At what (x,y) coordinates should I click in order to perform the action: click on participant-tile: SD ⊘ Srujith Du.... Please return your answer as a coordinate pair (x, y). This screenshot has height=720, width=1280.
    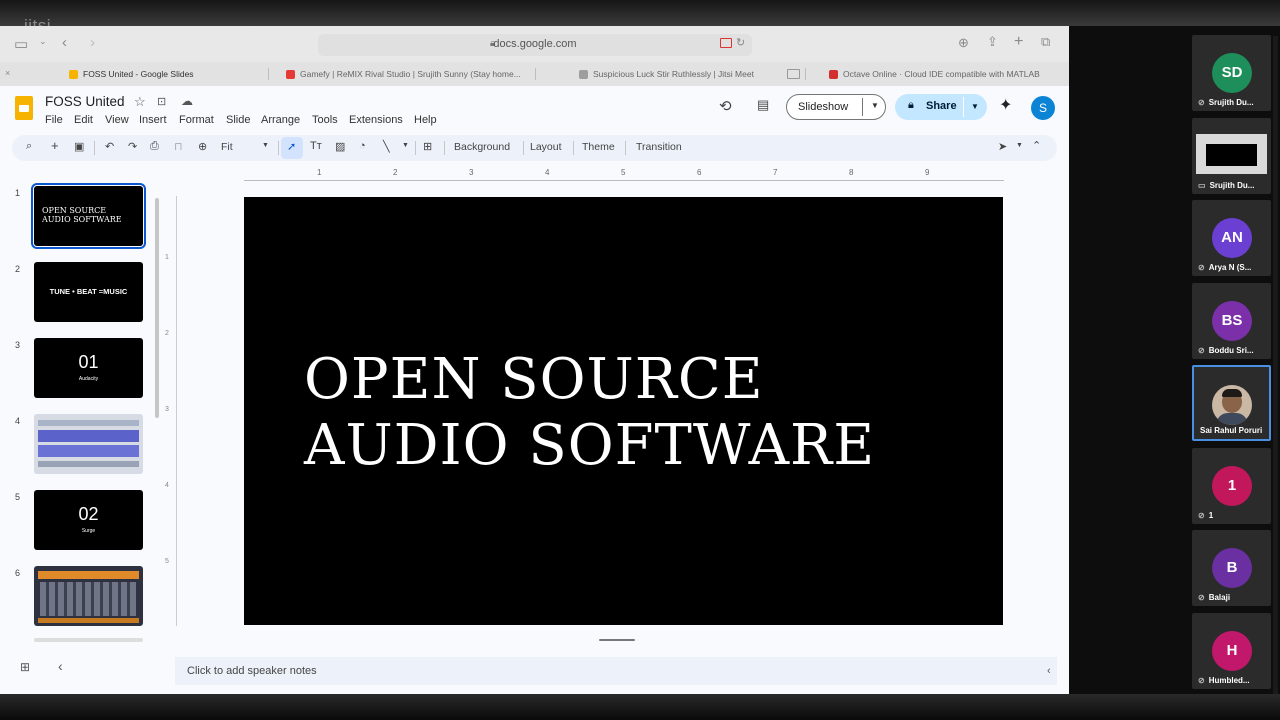
    Looking at the image, I should click on (1231, 73).